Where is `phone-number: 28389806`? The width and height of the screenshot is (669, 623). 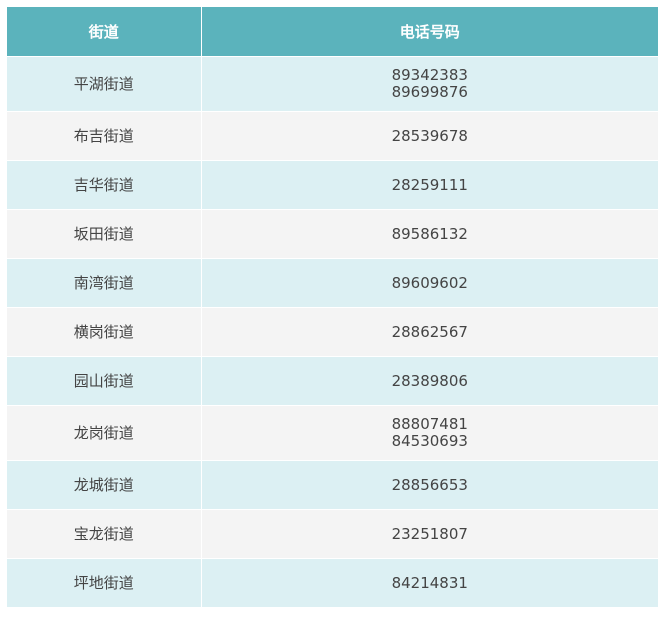 phone-number: 28389806 is located at coordinates (429, 380).